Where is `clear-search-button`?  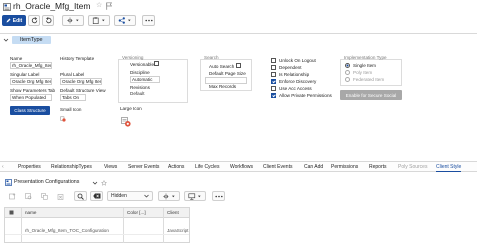
clear-search-button is located at coordinates (96, 196).